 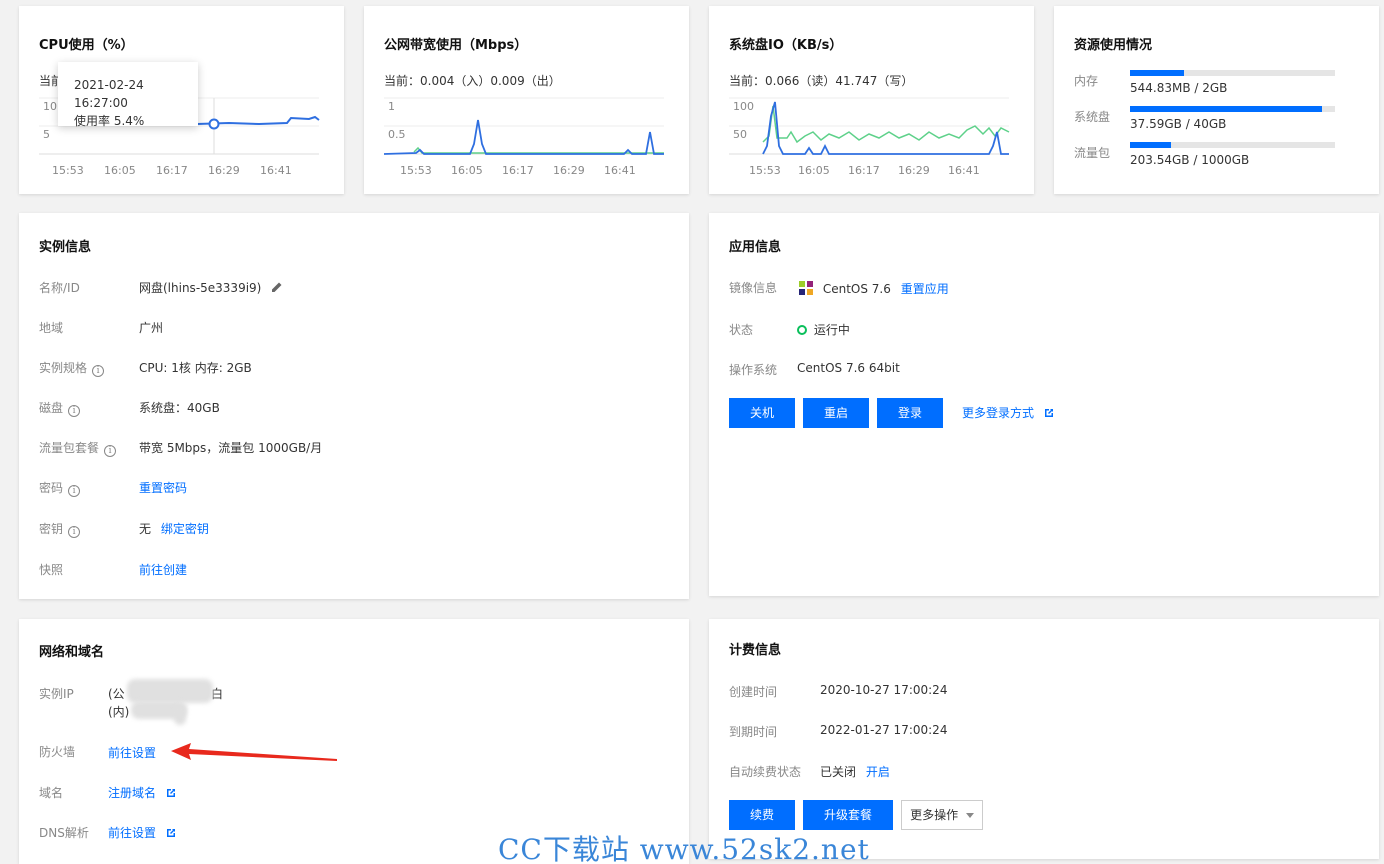 What do you see at coordinates (65, 247) in the screenshot?
I see `instance-title: 实例信息` at bounding box center [65, 247].